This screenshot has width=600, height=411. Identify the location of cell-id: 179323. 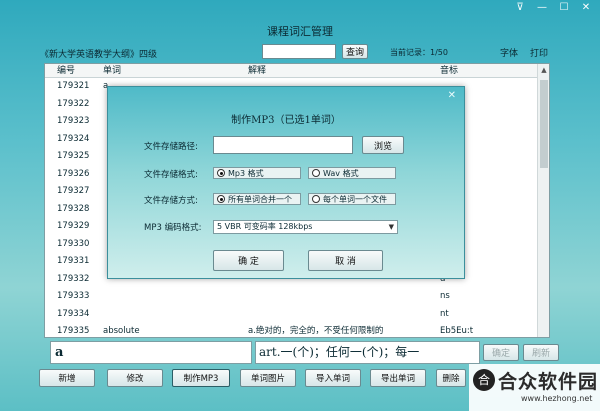
(73, 121).